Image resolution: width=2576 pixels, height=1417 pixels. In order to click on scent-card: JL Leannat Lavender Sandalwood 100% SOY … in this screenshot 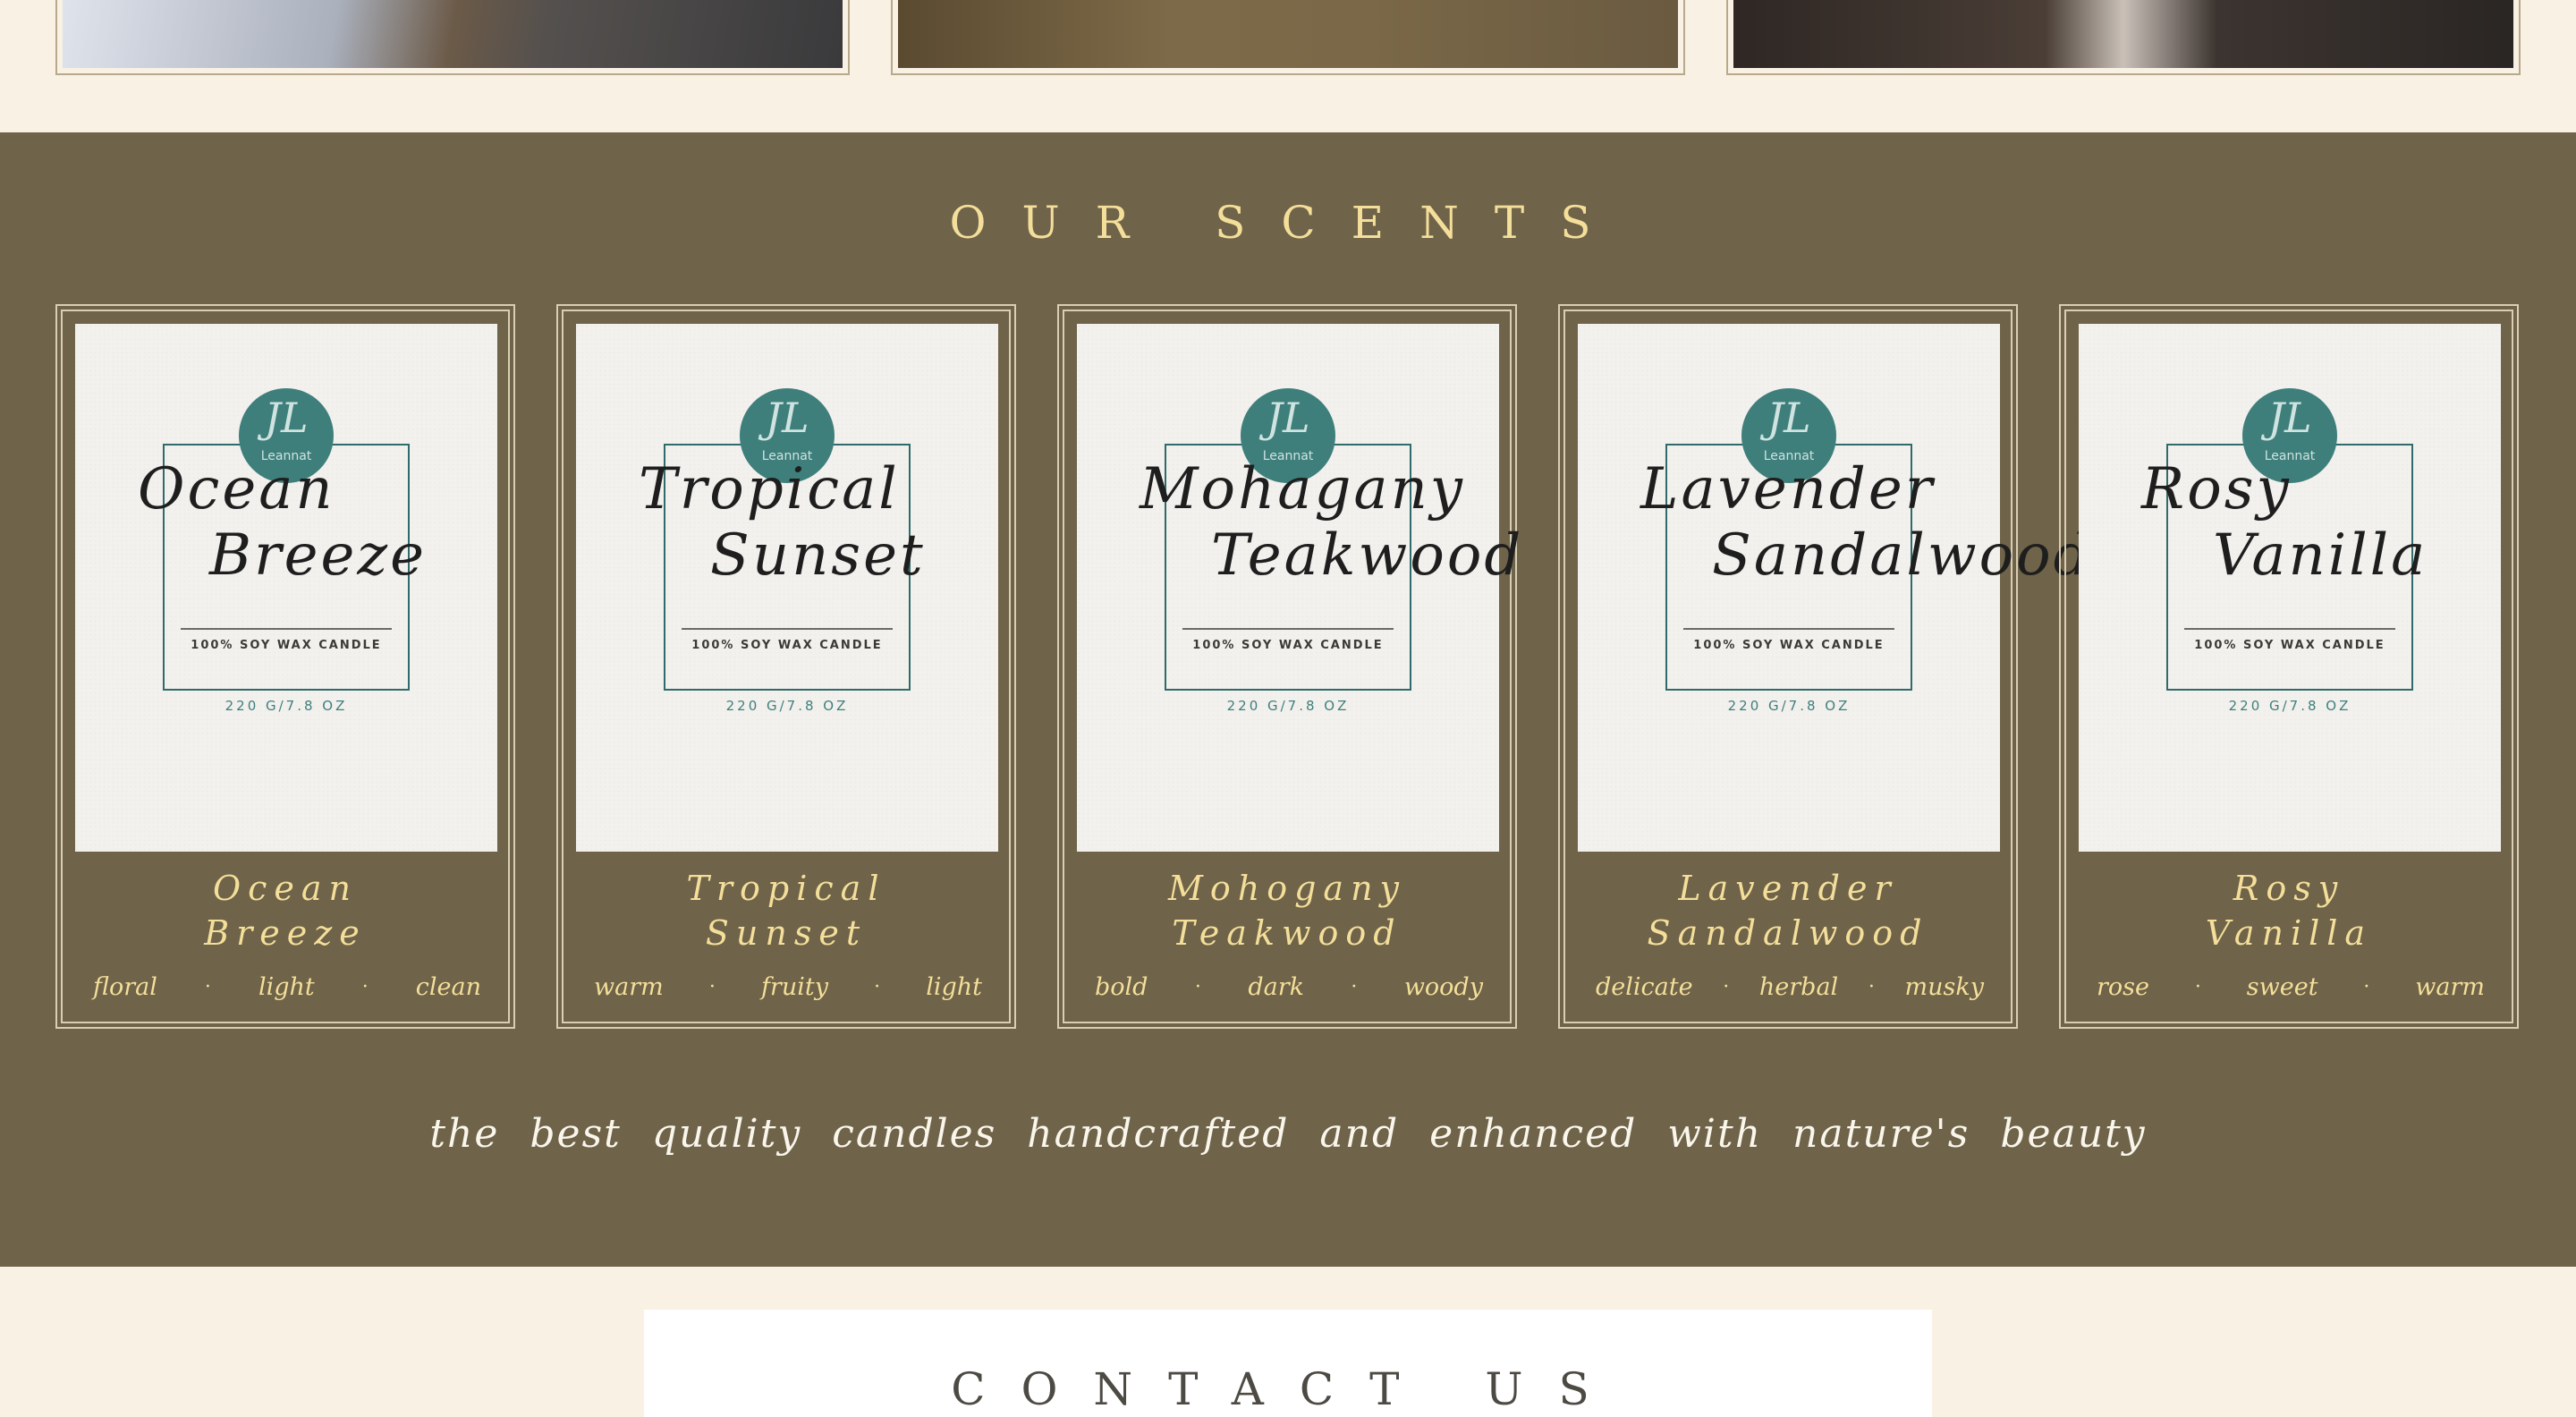, I will do `click(1824, 667)`.